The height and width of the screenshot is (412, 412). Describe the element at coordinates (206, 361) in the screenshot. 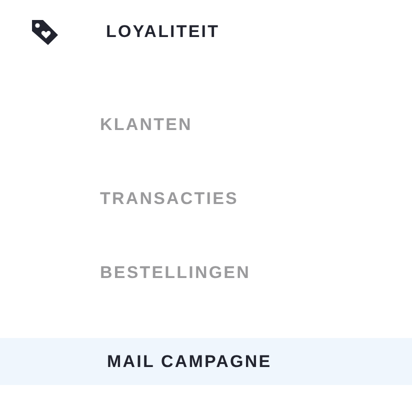

I see `menu-item: MAIL CAMPAGNE` at that location.